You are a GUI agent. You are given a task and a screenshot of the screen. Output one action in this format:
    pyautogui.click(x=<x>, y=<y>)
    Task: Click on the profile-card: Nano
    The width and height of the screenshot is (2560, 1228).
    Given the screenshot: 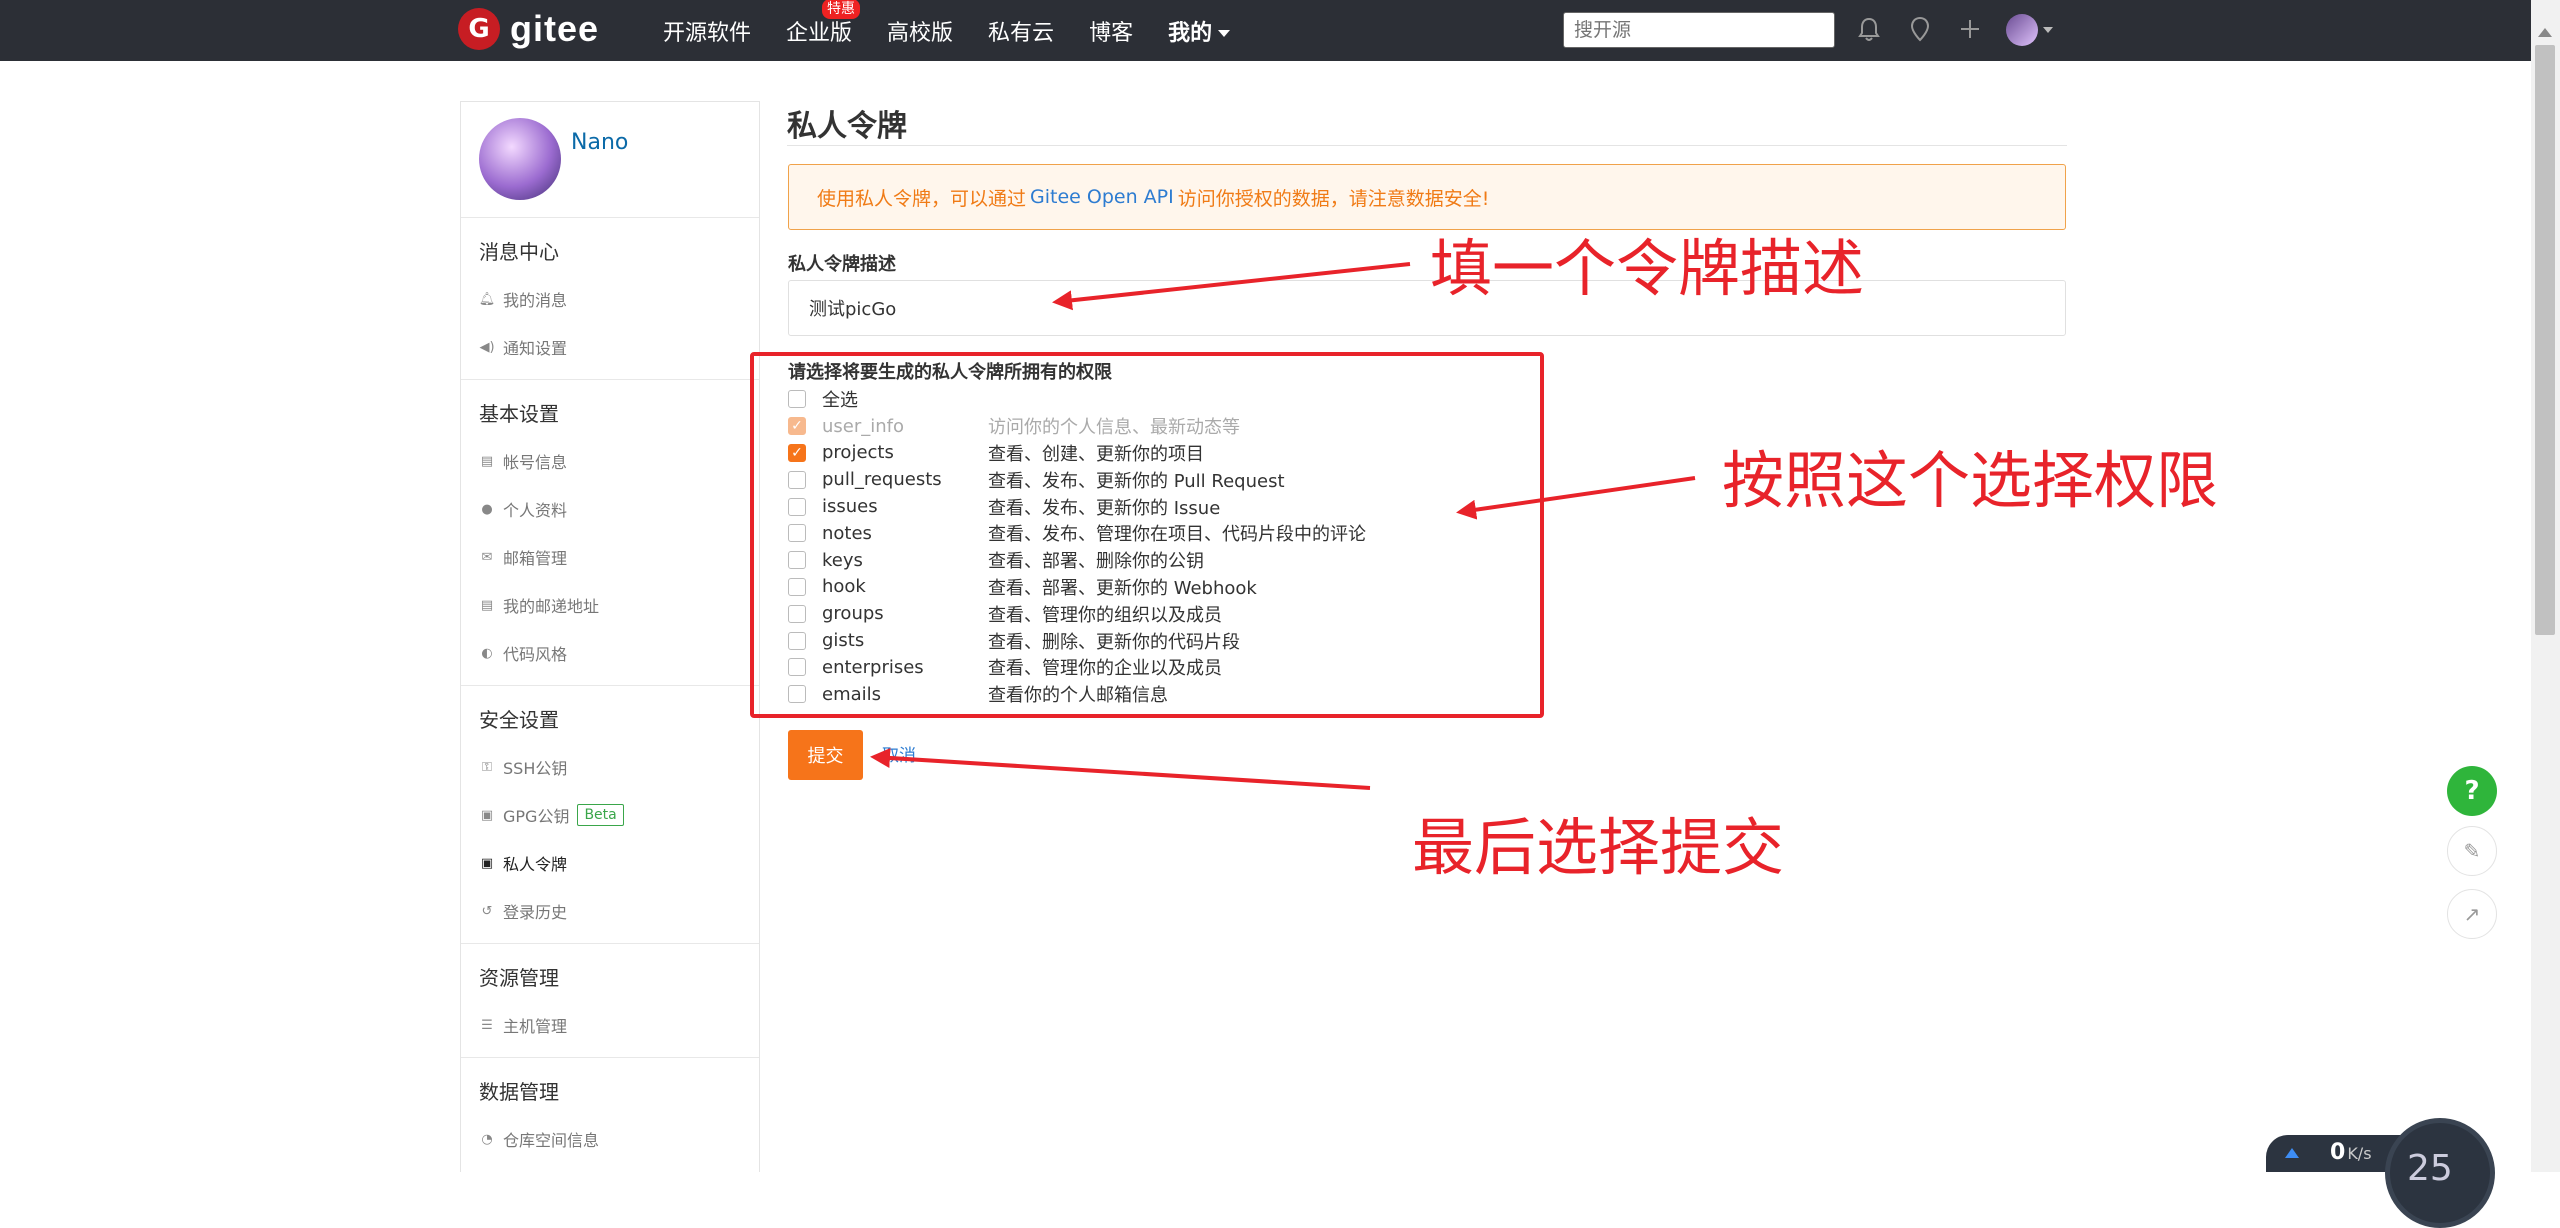 What is the action you would take?
    pyautogui.click(x=610, y=160)
    